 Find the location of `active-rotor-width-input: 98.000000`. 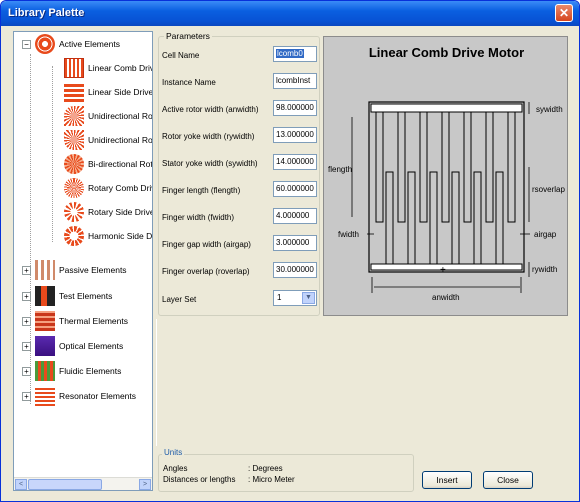

active-rotor-width-input: 98.000000 is located at coordinates (295, 108).